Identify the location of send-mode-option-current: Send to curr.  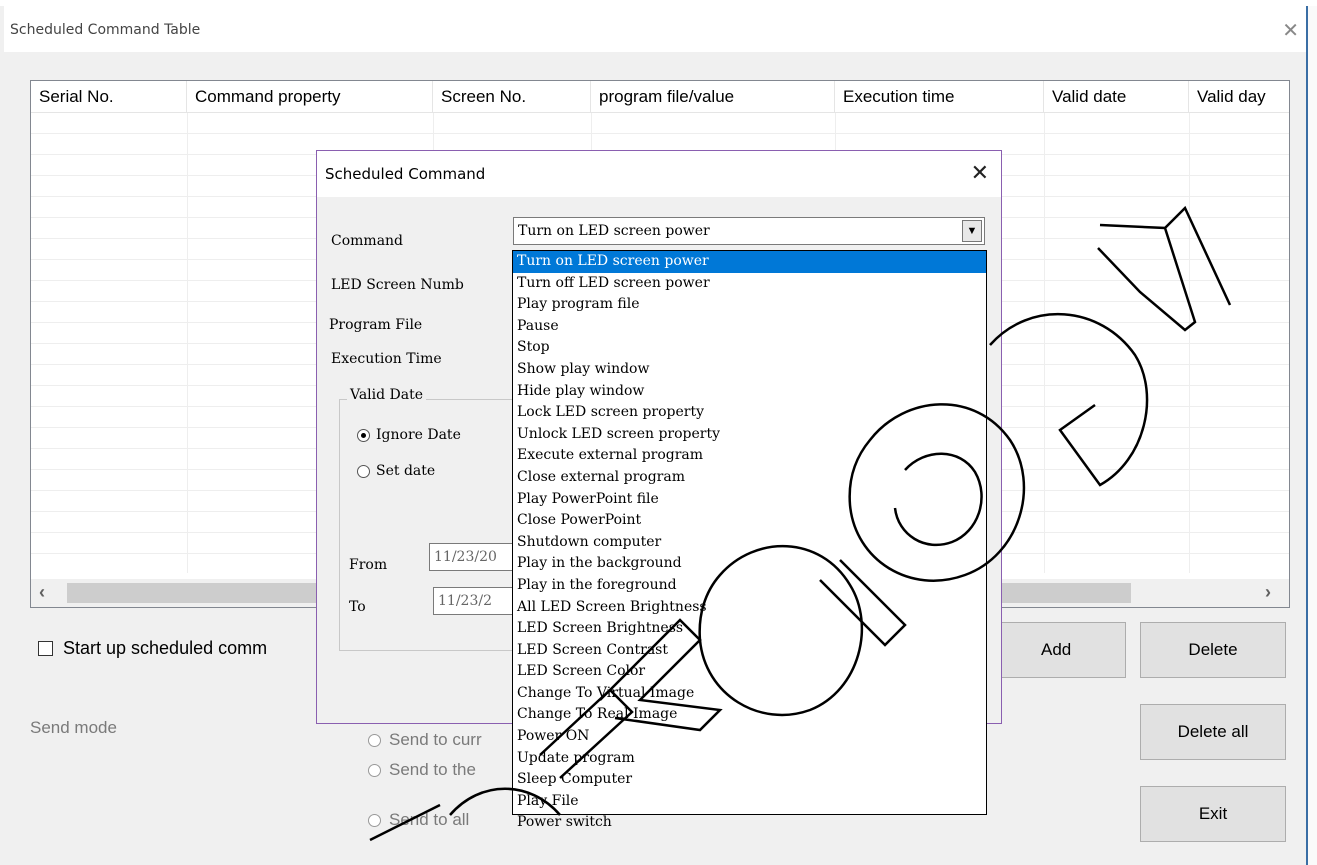
(425, 740).